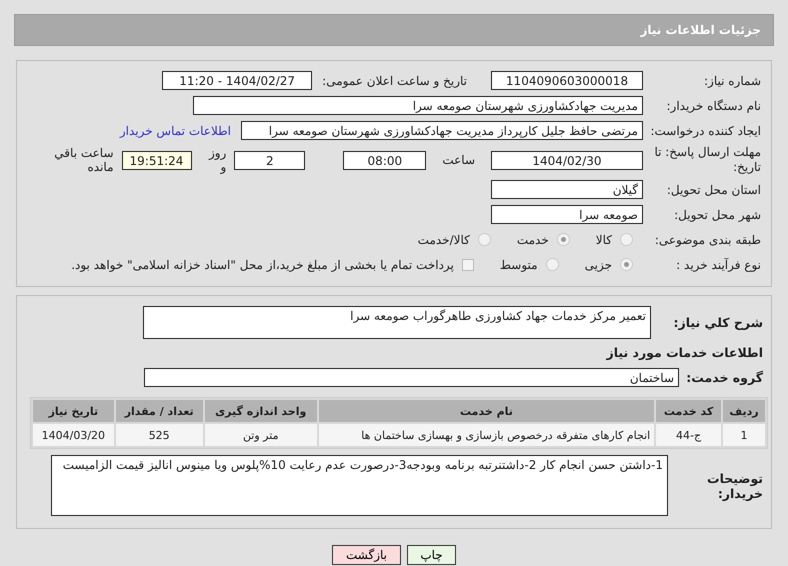 The width and height of the screenshot is (788, 566). What do you see at coordinates (735, 485) in the screenshot?
I see `field-label: توضیحات خریدار:` at bounding box center [735, 485].